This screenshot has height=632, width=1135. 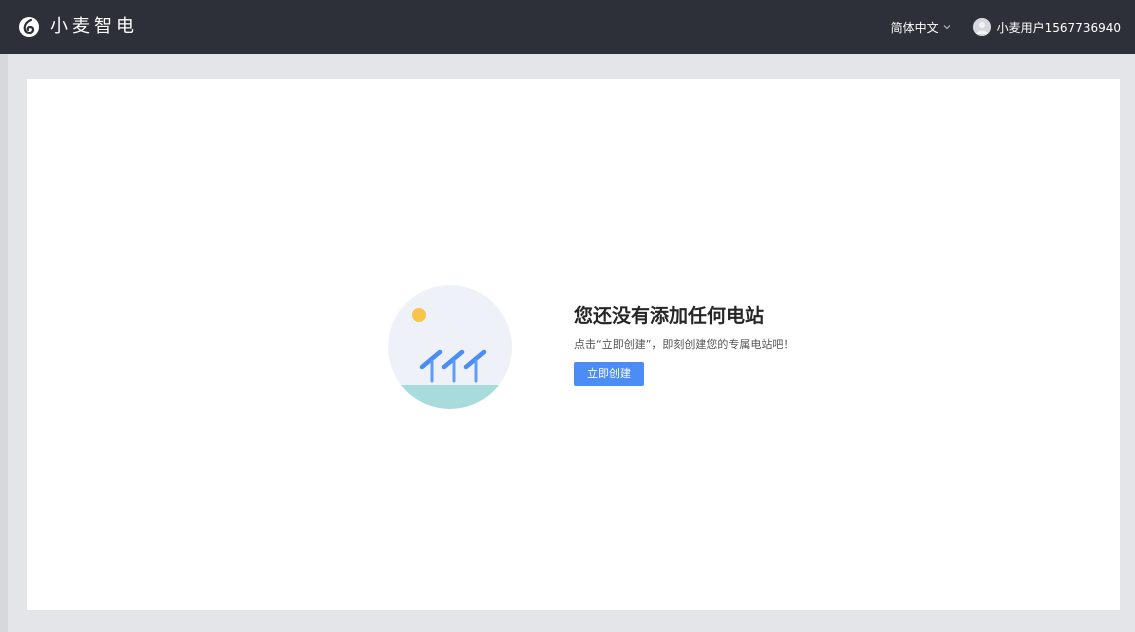 What do you see at coordinates (94, 26) in the screenshot?
I see `app-name: 小麦智电` at bounding box center [94, 26].